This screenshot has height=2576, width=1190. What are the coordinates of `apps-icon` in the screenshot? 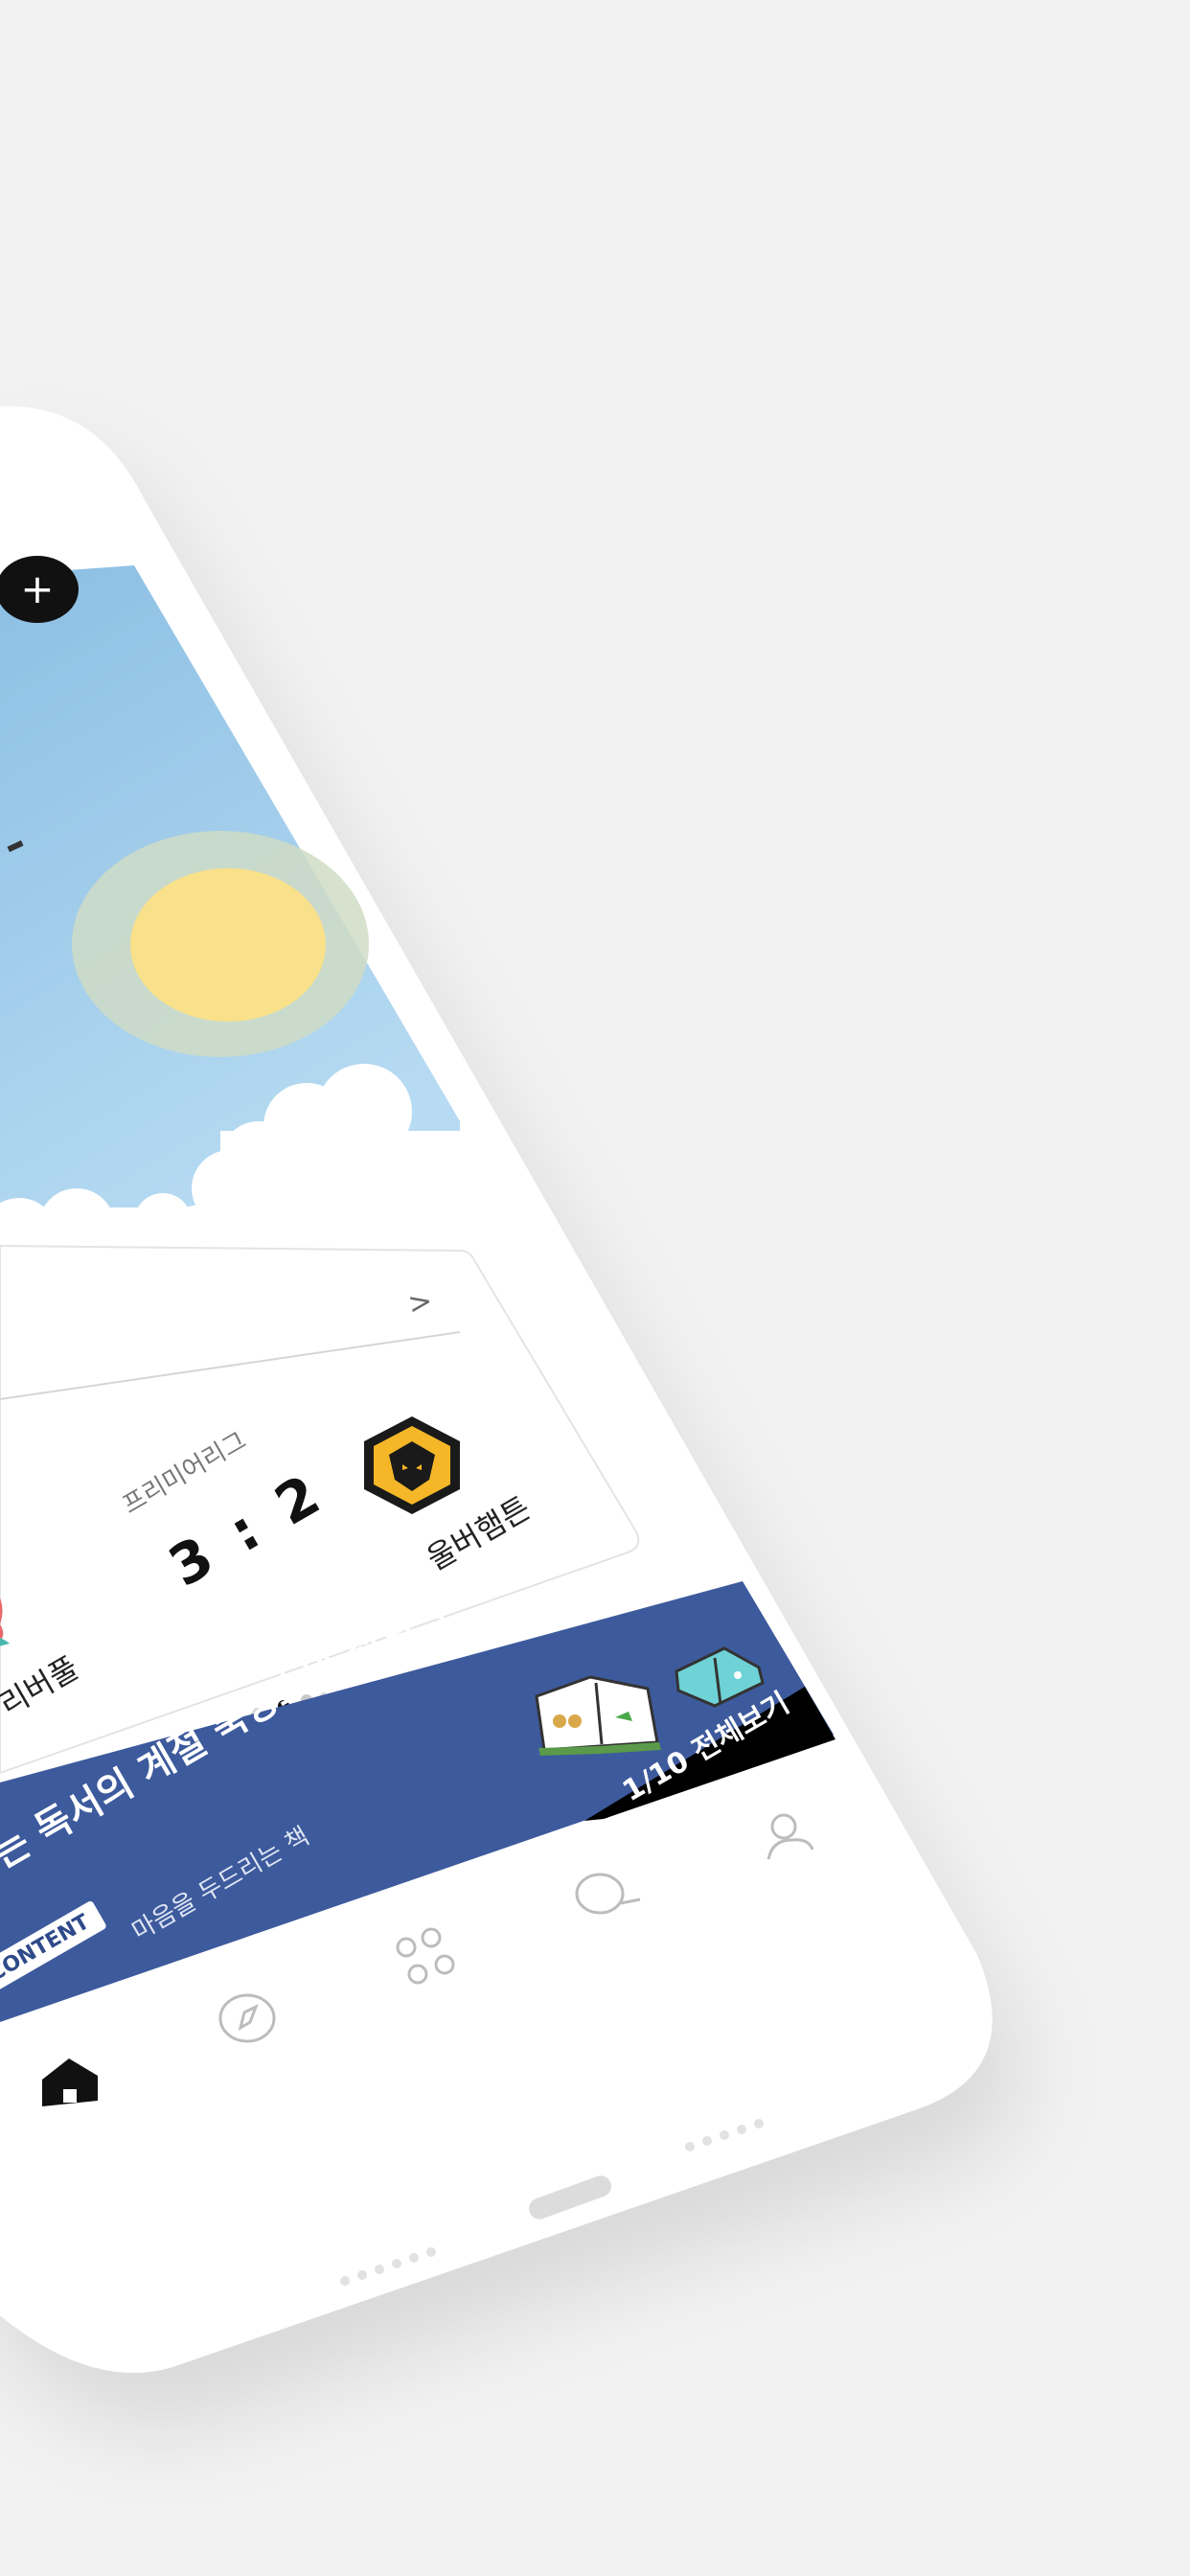 It's located at (426, 1956).